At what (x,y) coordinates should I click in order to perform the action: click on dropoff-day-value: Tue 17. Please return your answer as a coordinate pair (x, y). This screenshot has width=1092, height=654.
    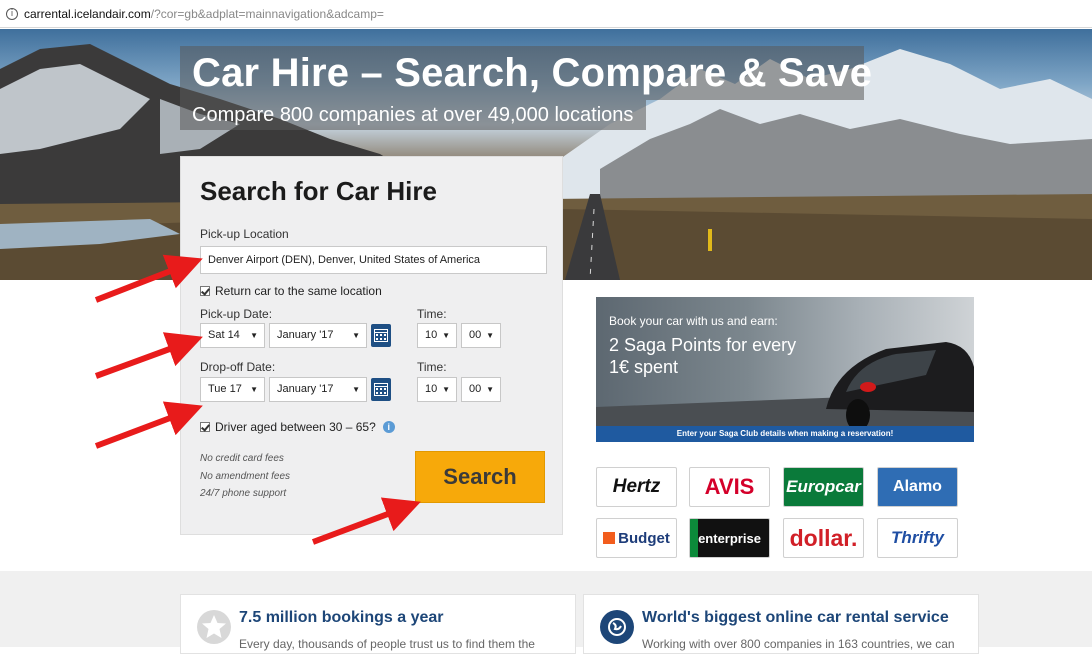
    Looking at the image, I should click on (225, 389).